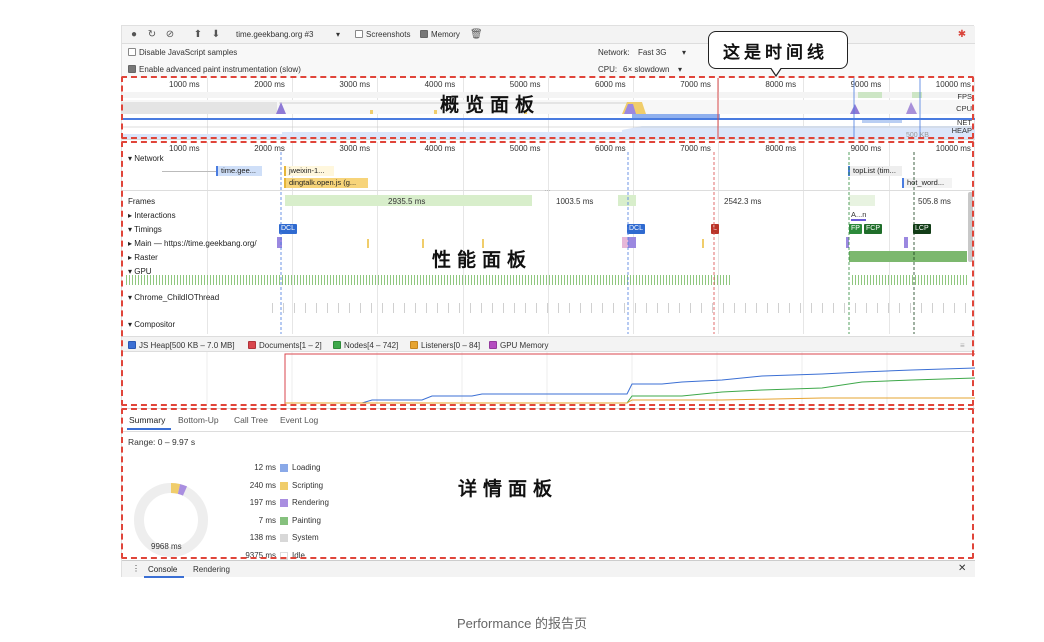 This screenshot has height=642, width=1044. I want to click on upload-icon: ⬆, so click(198, 35).